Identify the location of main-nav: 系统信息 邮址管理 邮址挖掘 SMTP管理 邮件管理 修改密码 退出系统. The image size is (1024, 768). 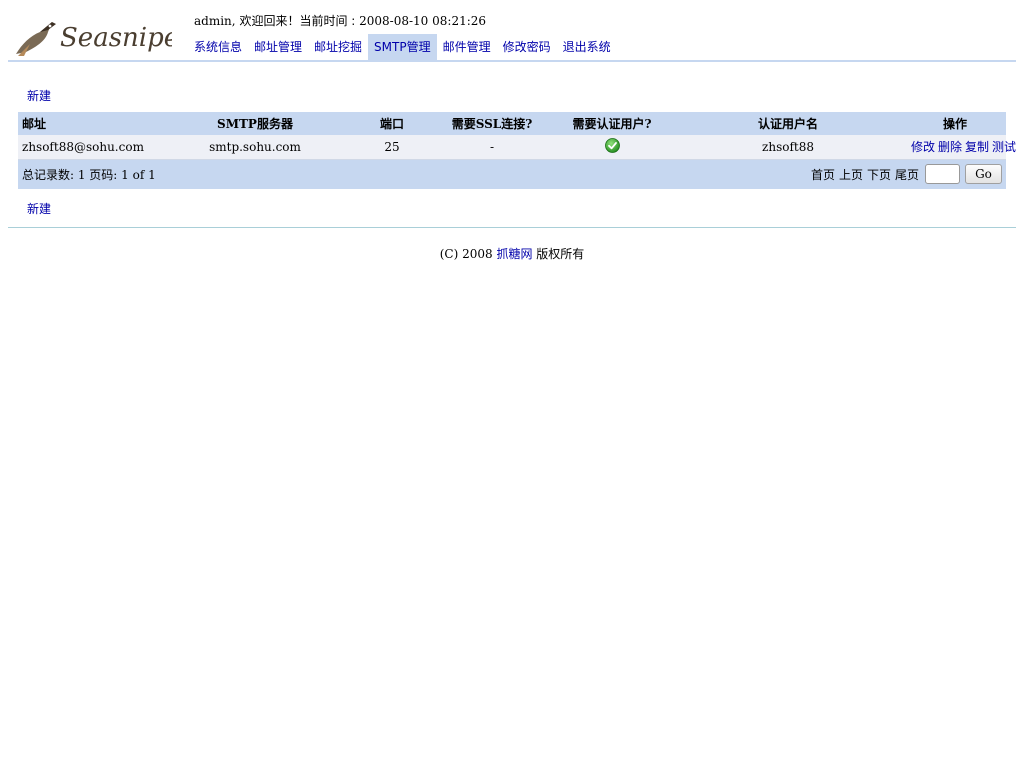
(402, 47).